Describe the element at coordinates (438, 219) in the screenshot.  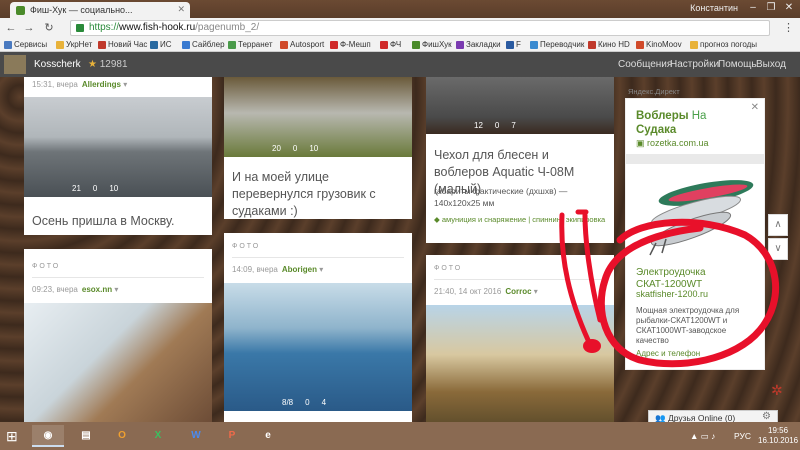
I see `tag-icon: ◆` at that location.